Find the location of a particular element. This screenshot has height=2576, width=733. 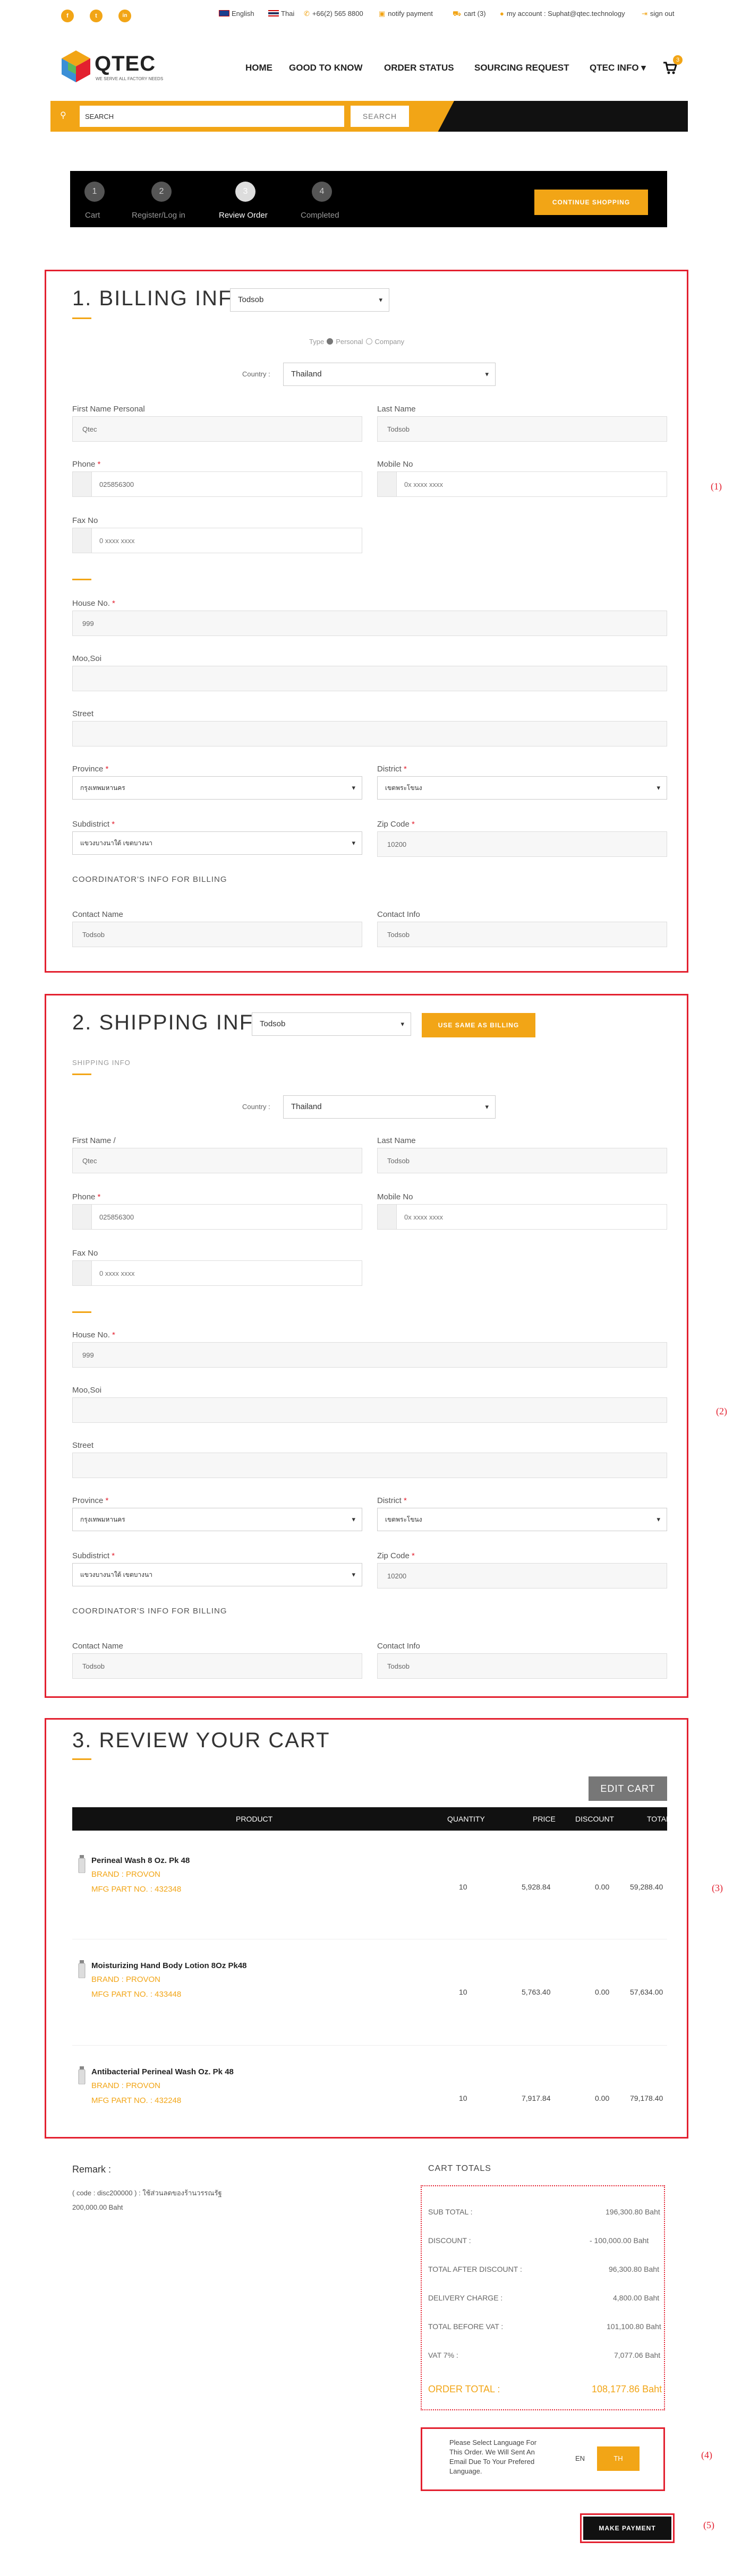

billing-last-label: Last Name is located at coordinates (396, 410).